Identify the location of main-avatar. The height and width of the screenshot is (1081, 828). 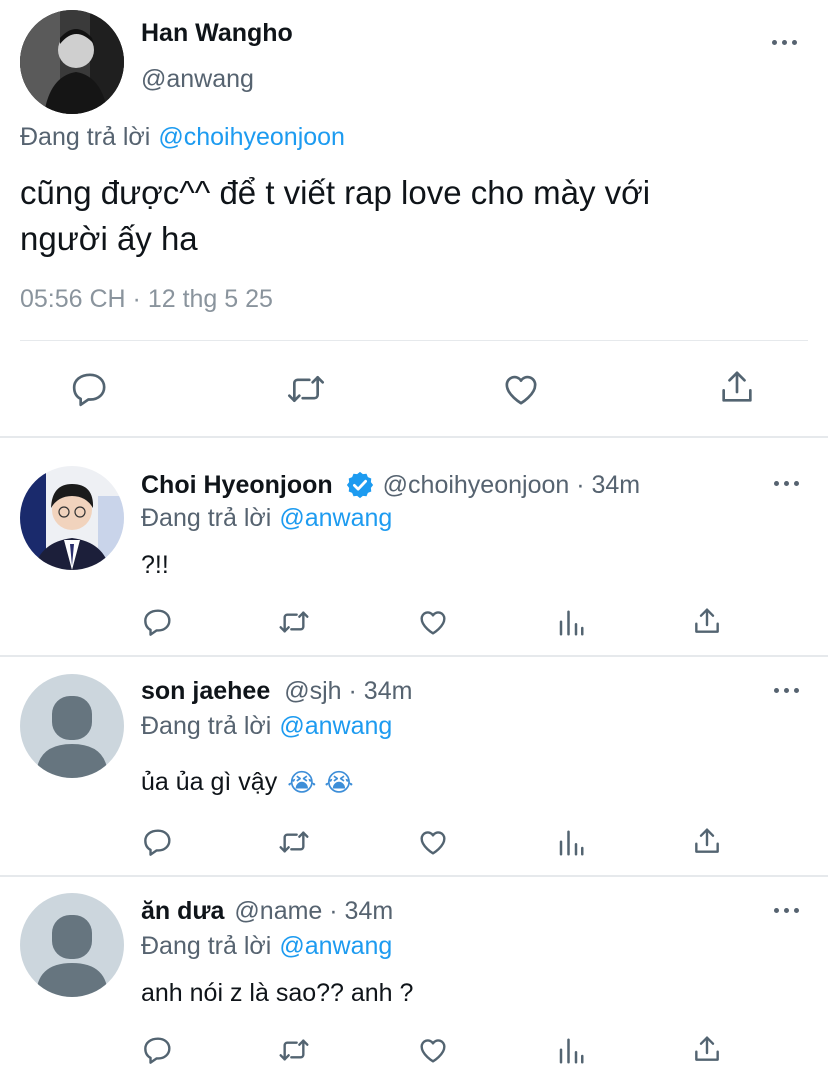
(72, 62).